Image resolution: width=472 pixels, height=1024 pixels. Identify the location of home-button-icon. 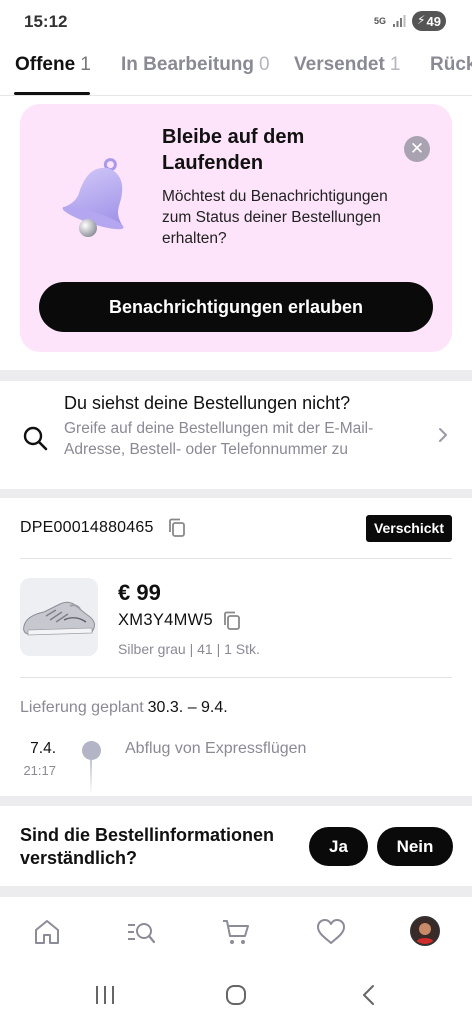
(236, 995).